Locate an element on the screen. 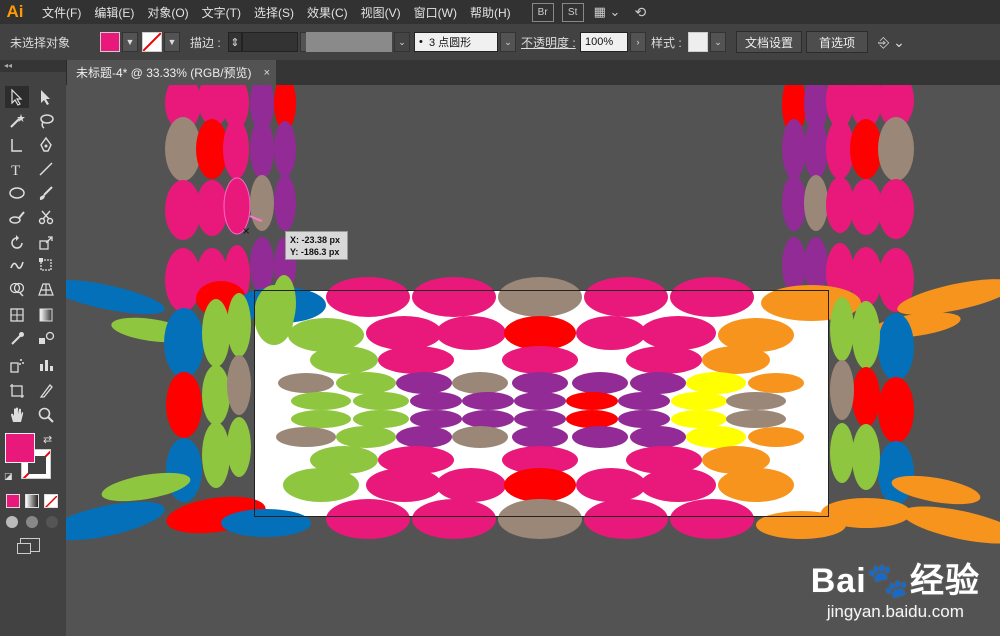 The height and width of the screenshot is (636, 1000). pen-tool is located at coordinates (46, 145).